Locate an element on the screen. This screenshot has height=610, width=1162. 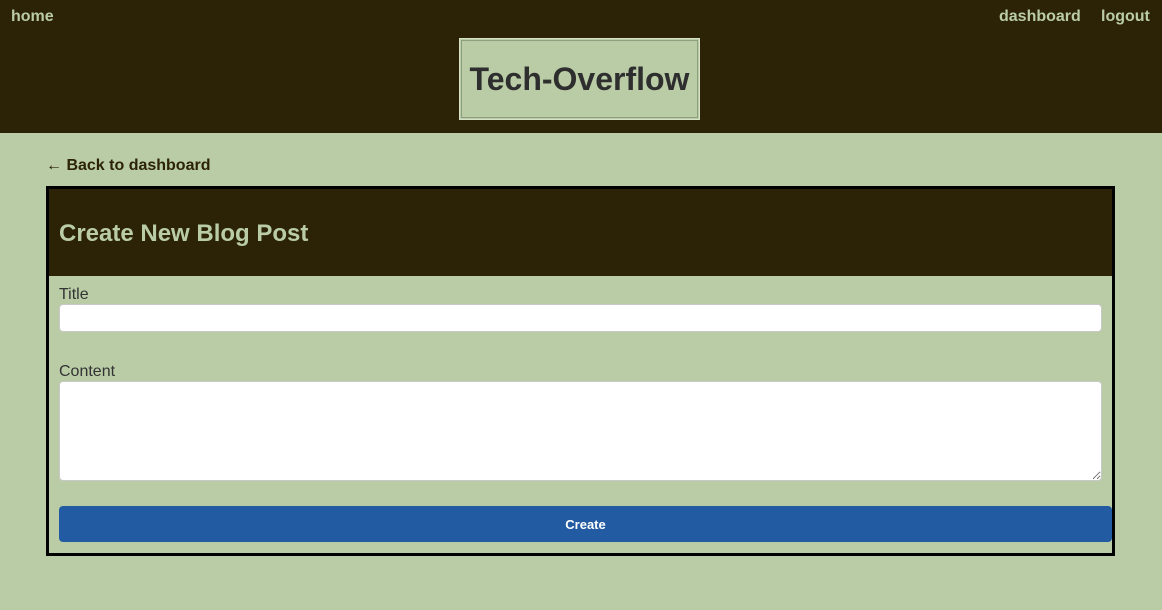
content-textarea is located at coordinates (580, 431).